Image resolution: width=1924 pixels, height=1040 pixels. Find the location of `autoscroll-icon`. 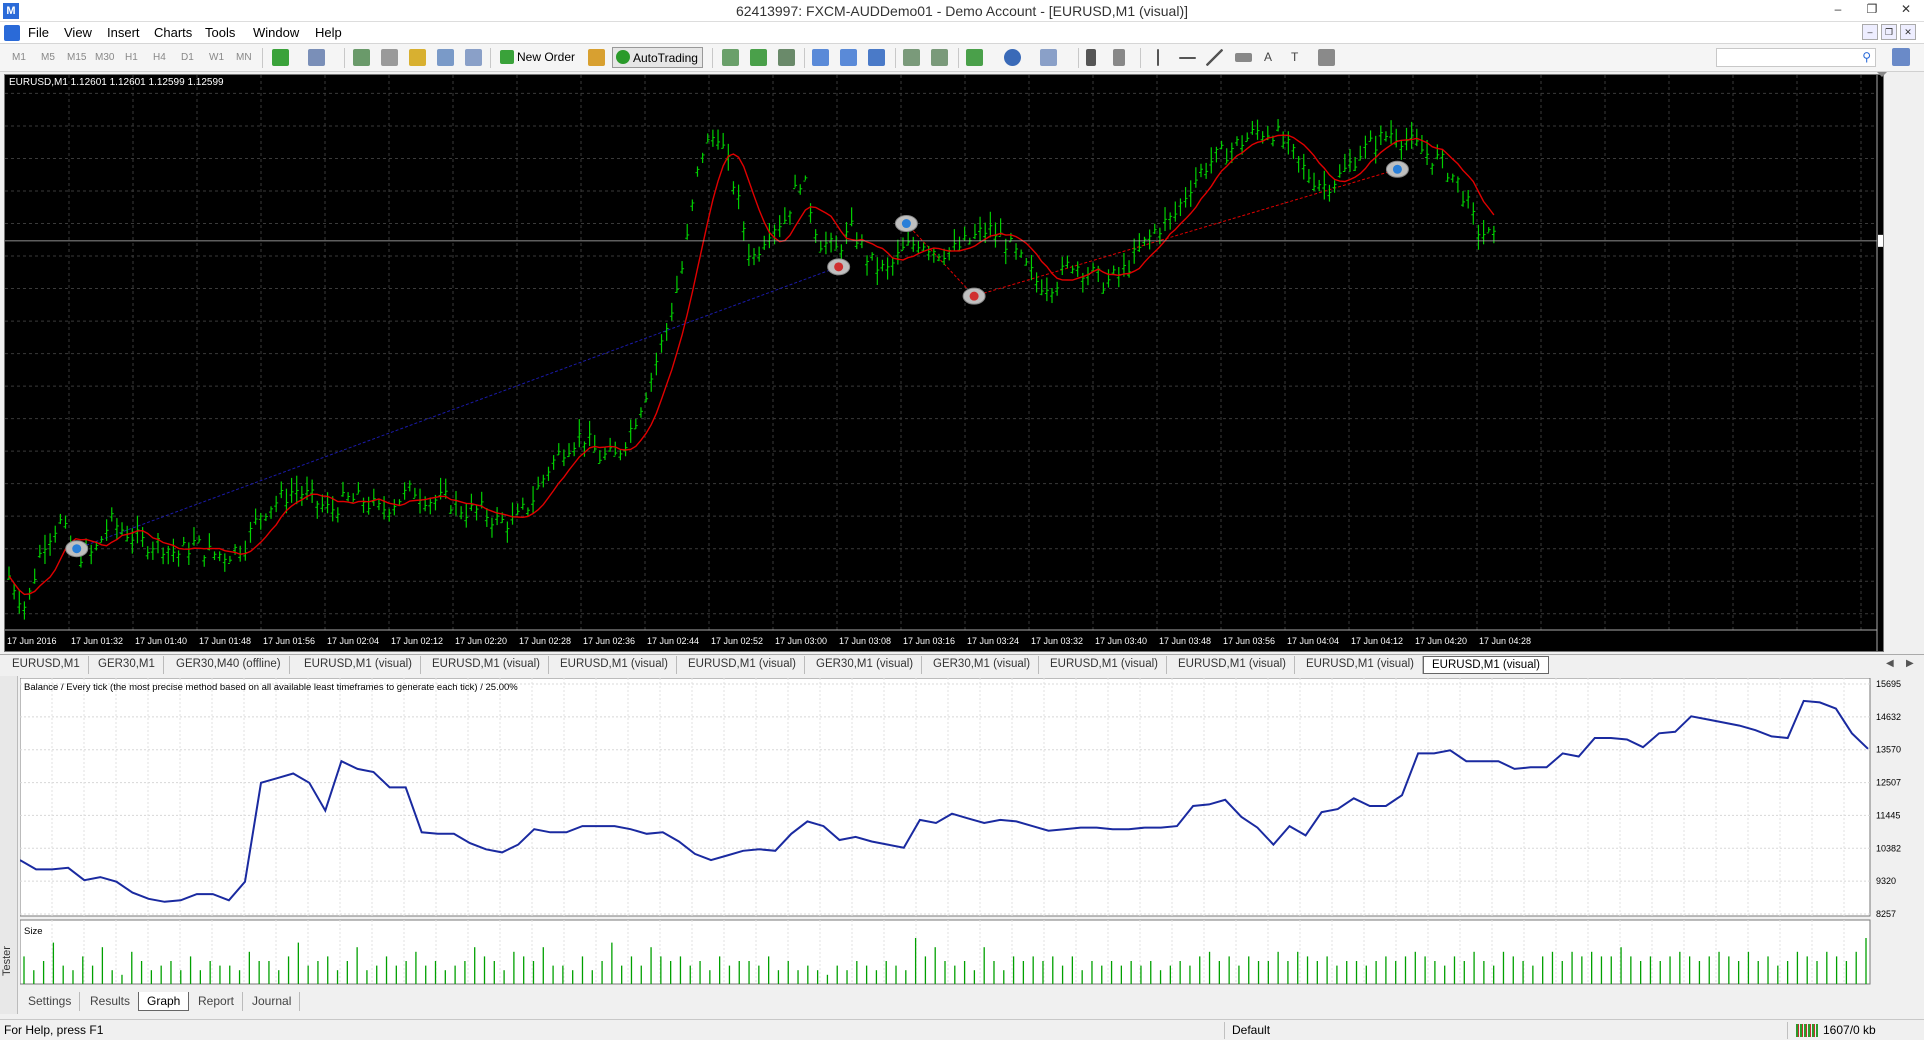

autoscroll-icon is located at coordinates (939, 57).